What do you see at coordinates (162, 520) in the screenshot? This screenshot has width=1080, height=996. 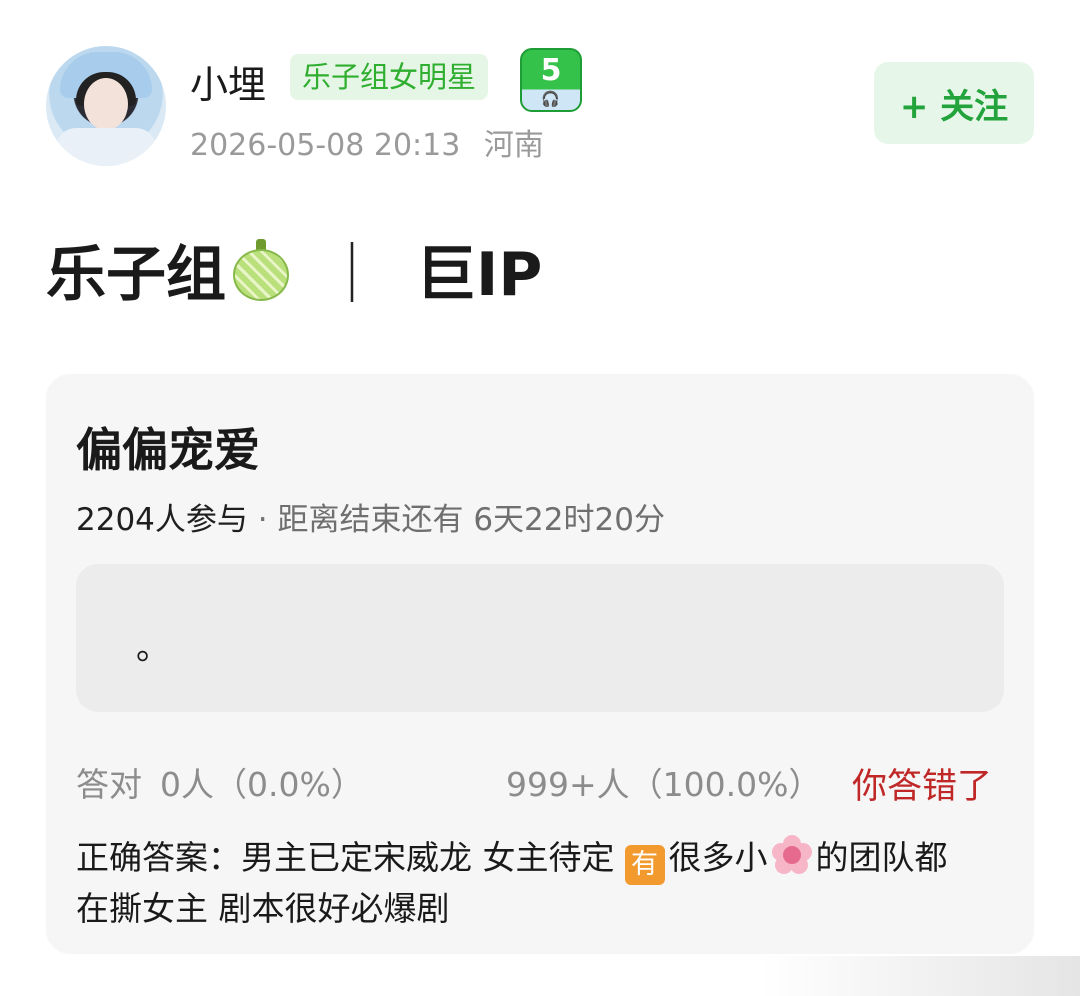 I see `poll-participants: 2204人参与` at bounding box center [162, 520].